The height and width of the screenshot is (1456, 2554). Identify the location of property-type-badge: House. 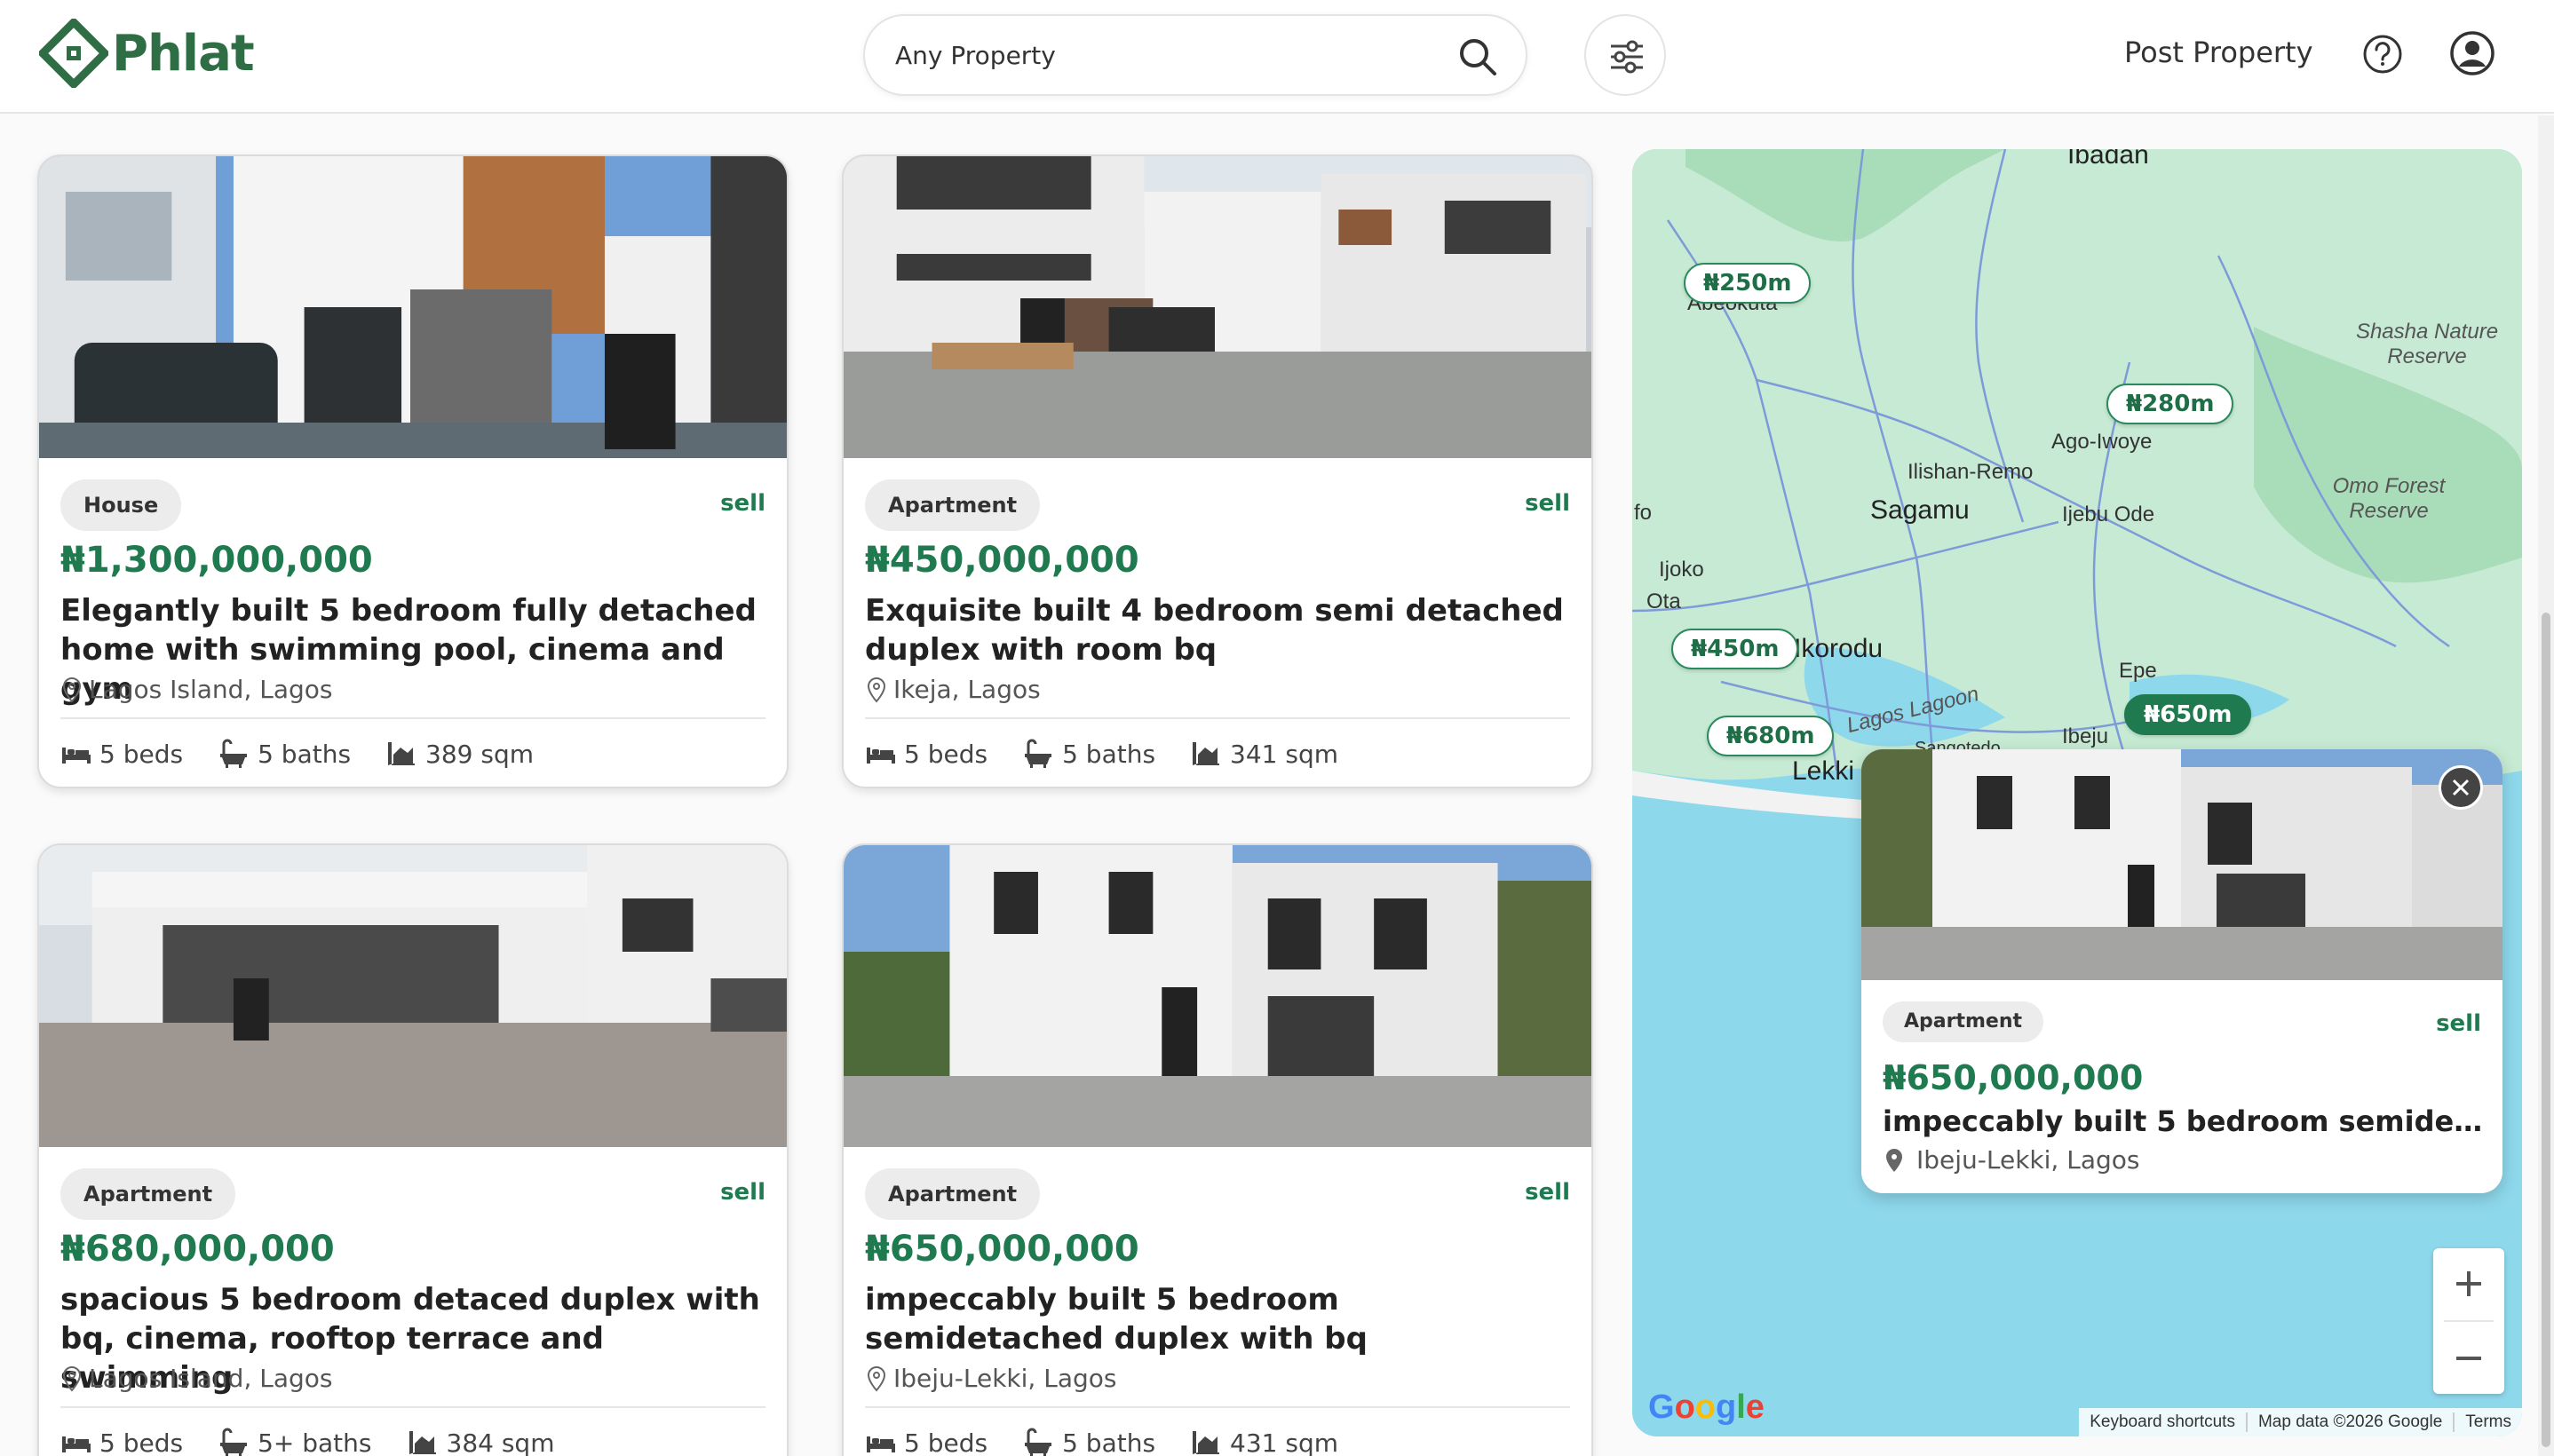
(121, 505).